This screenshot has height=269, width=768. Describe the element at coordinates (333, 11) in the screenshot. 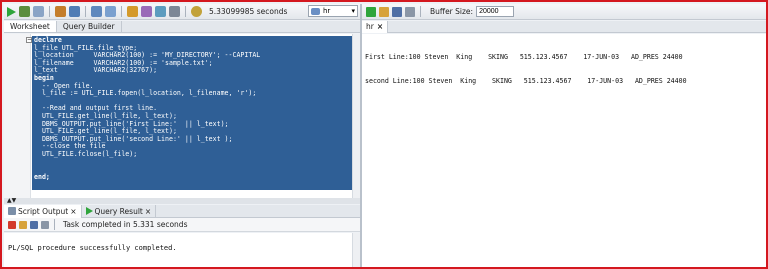

I see `connection-select: hr ▾` at that location.